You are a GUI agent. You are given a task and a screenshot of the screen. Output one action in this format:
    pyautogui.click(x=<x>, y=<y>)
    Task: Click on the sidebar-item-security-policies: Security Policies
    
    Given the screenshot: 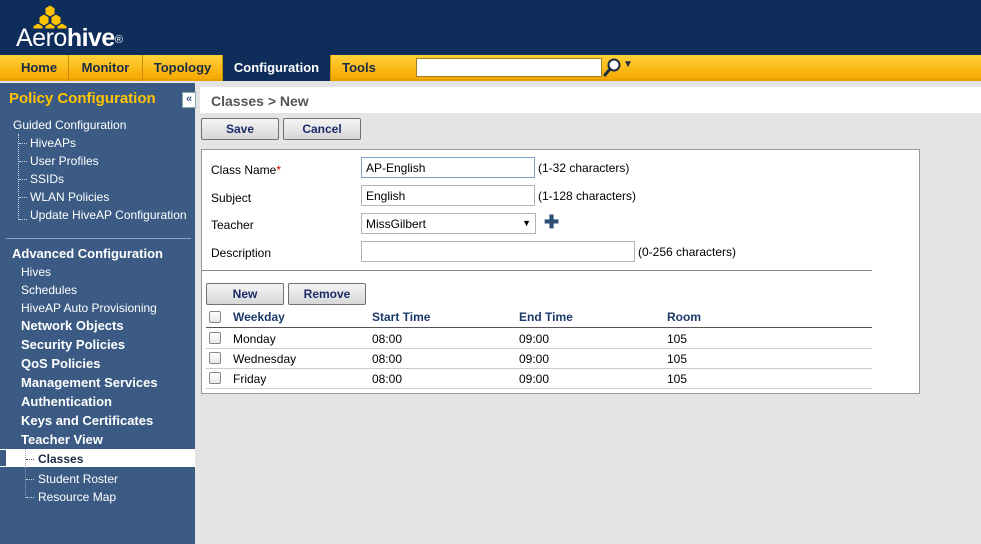 What is the action you would take?
    pyautogui.click(x=73, y=344)
    